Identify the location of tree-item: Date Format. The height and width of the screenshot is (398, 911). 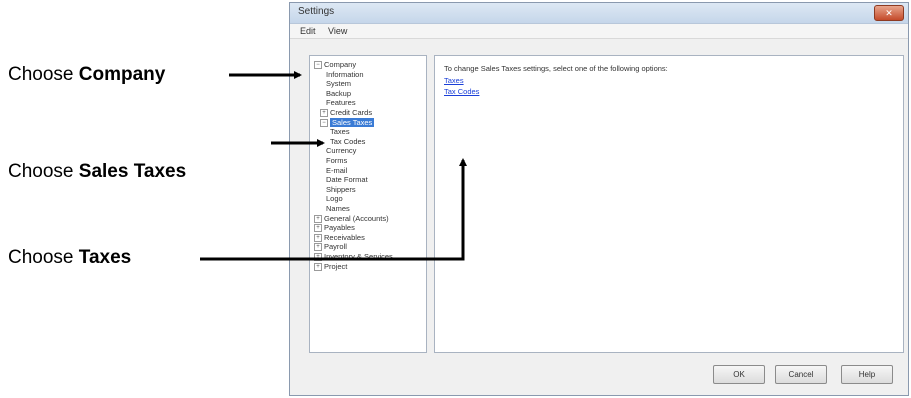
(347, 180).